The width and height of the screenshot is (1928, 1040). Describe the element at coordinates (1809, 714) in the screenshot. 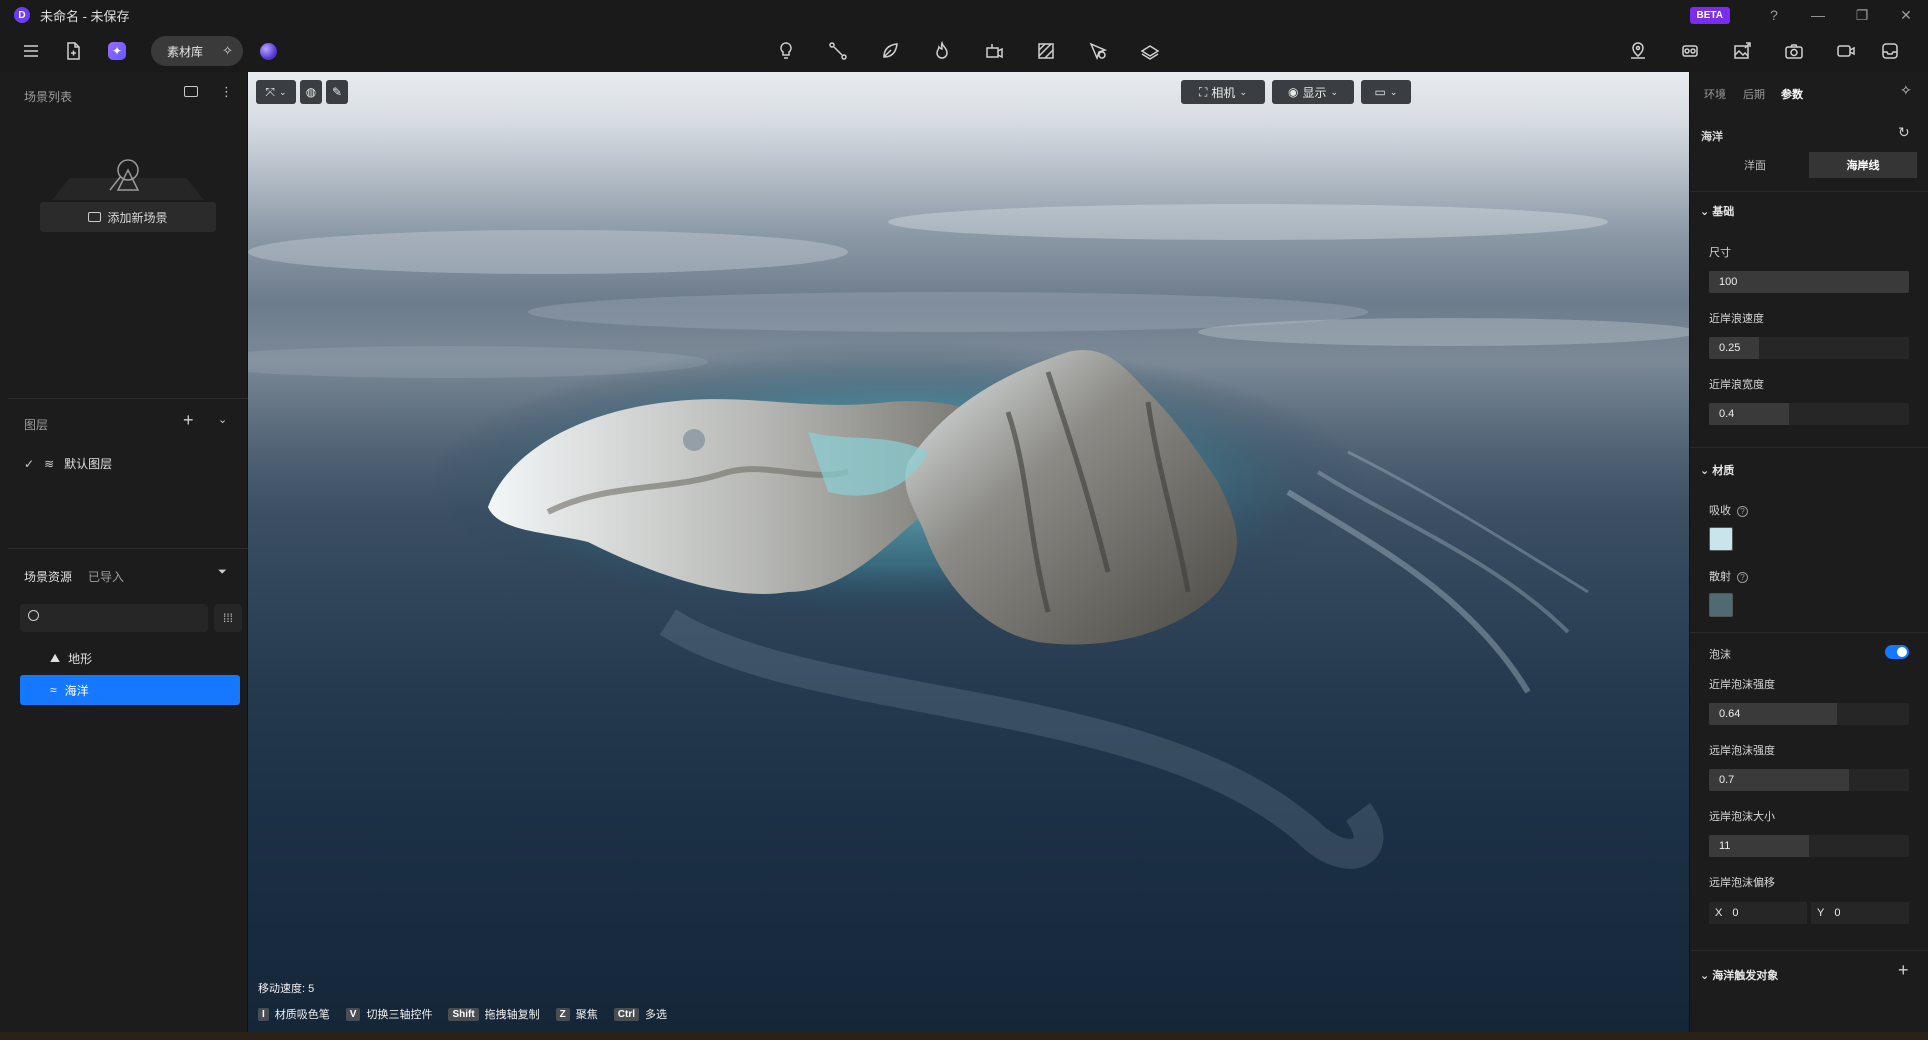

I see `near-foam-slider: 0.64` at that location.